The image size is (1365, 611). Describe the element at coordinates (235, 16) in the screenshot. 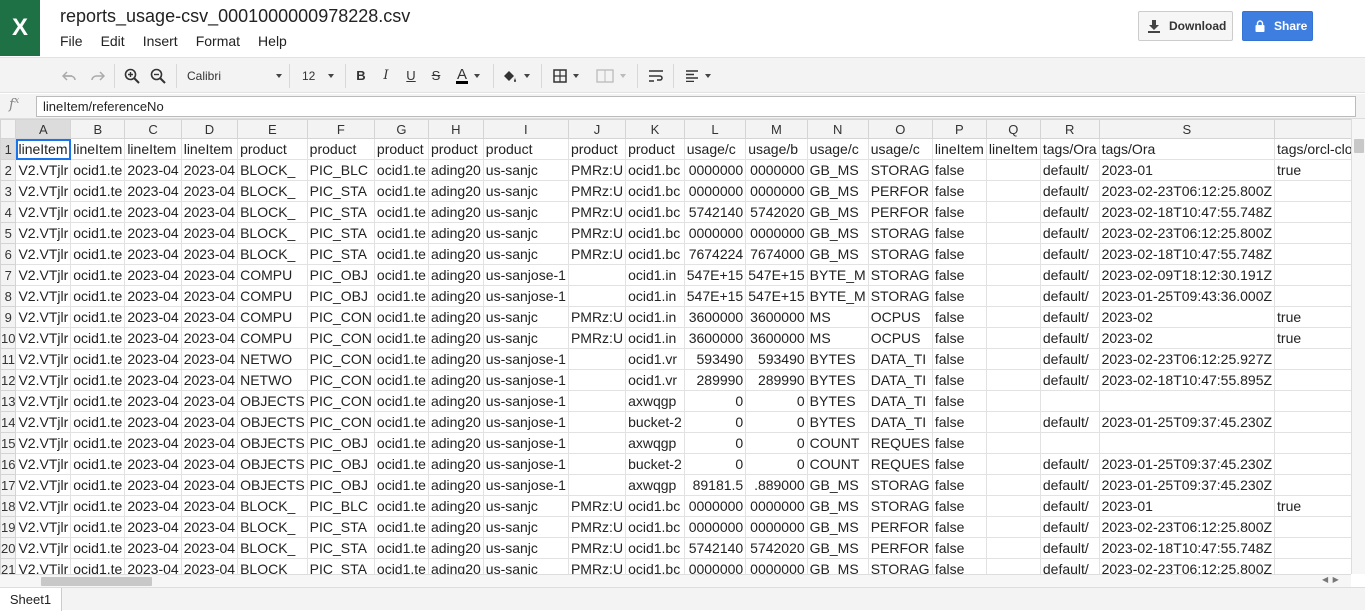

I see `document-title: reports_usage-csv_0001000000978228.csv` at that location.